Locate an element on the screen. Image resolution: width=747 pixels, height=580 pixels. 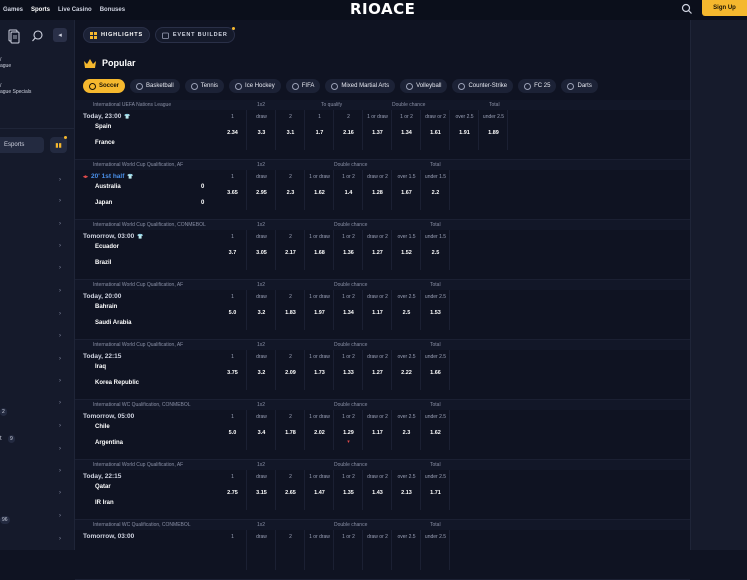
odds-button: 1 or draw 1.68 is located at coordinates (320, 250).